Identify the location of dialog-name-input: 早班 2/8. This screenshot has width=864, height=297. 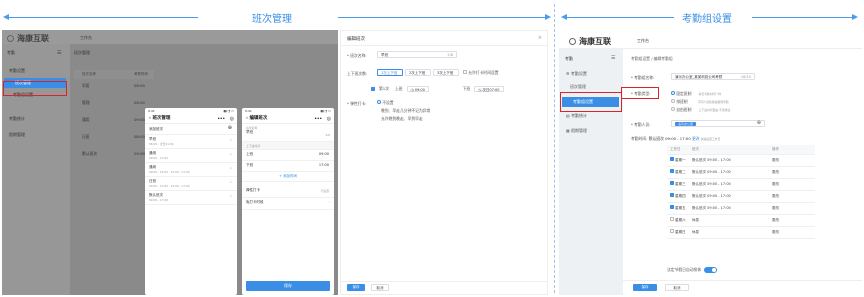
(417, 54).